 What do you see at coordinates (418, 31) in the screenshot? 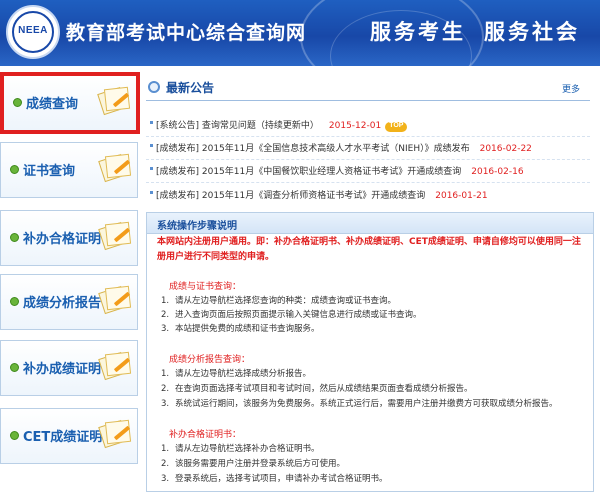
I see `slogan-part: 服务考生` at bounding box center [418, 31].